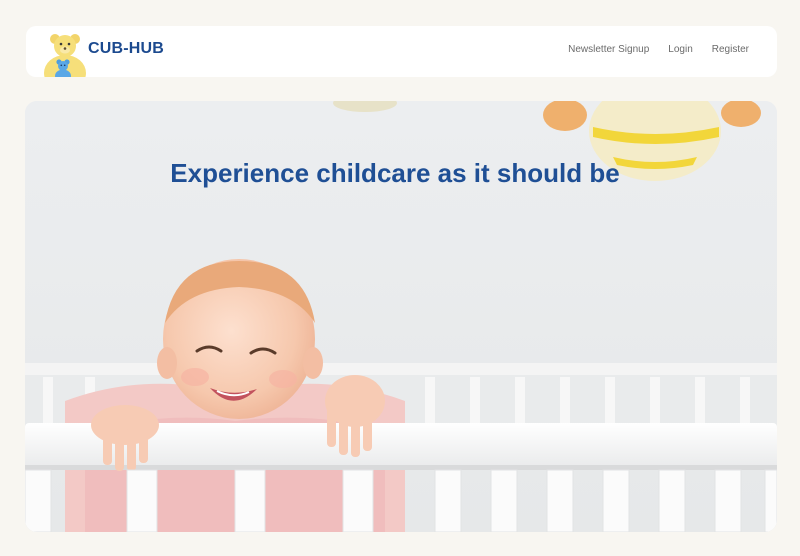  What do you see at coordinates (730, 49) in the screenshot?
I see `nav-link-register: Register` at bounding box center [730, 49].